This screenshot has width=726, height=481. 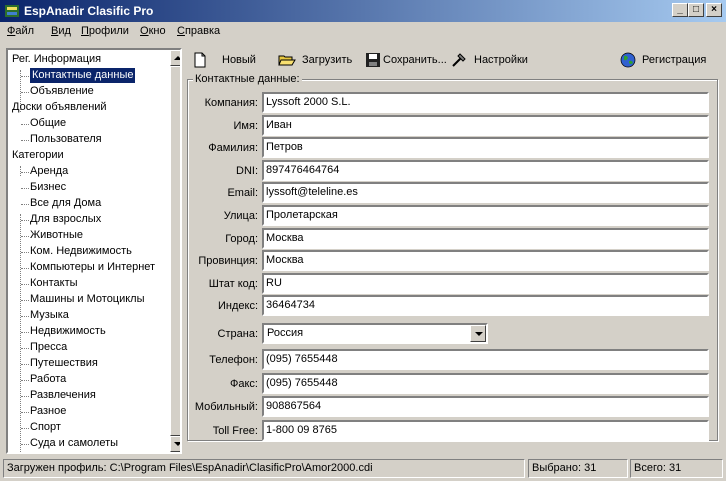 I want to click on open-folder-icon, so click(x=287, y=60).